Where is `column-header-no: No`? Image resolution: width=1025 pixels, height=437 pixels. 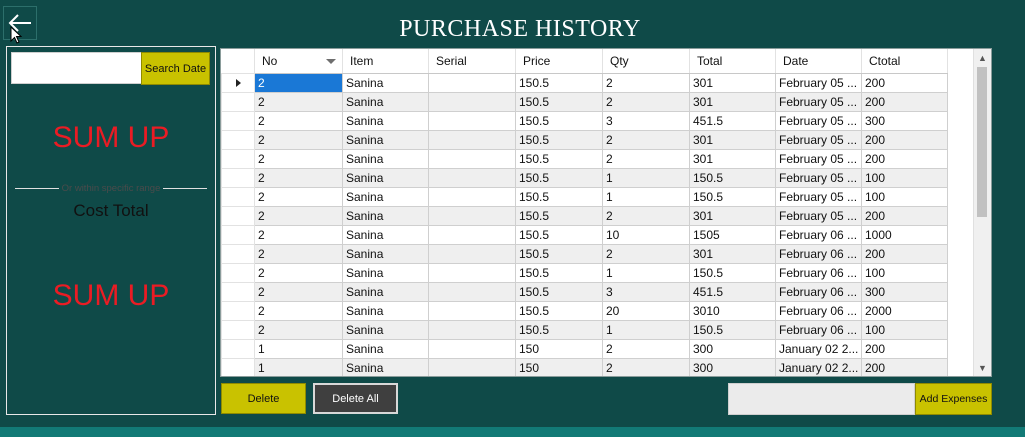 column-header-no: No is located at coordinates (298, 61).